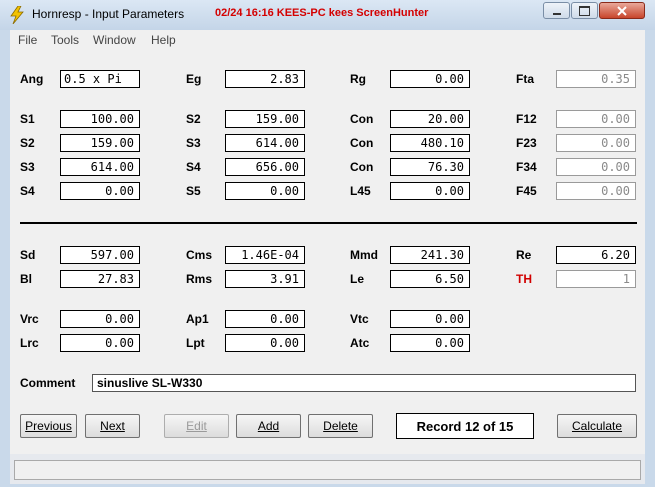 This screenshot has height=487, width=655. Describe the element at coordinates (362, 119) in the screenshot. I see `label-con-1: Con` at that location.